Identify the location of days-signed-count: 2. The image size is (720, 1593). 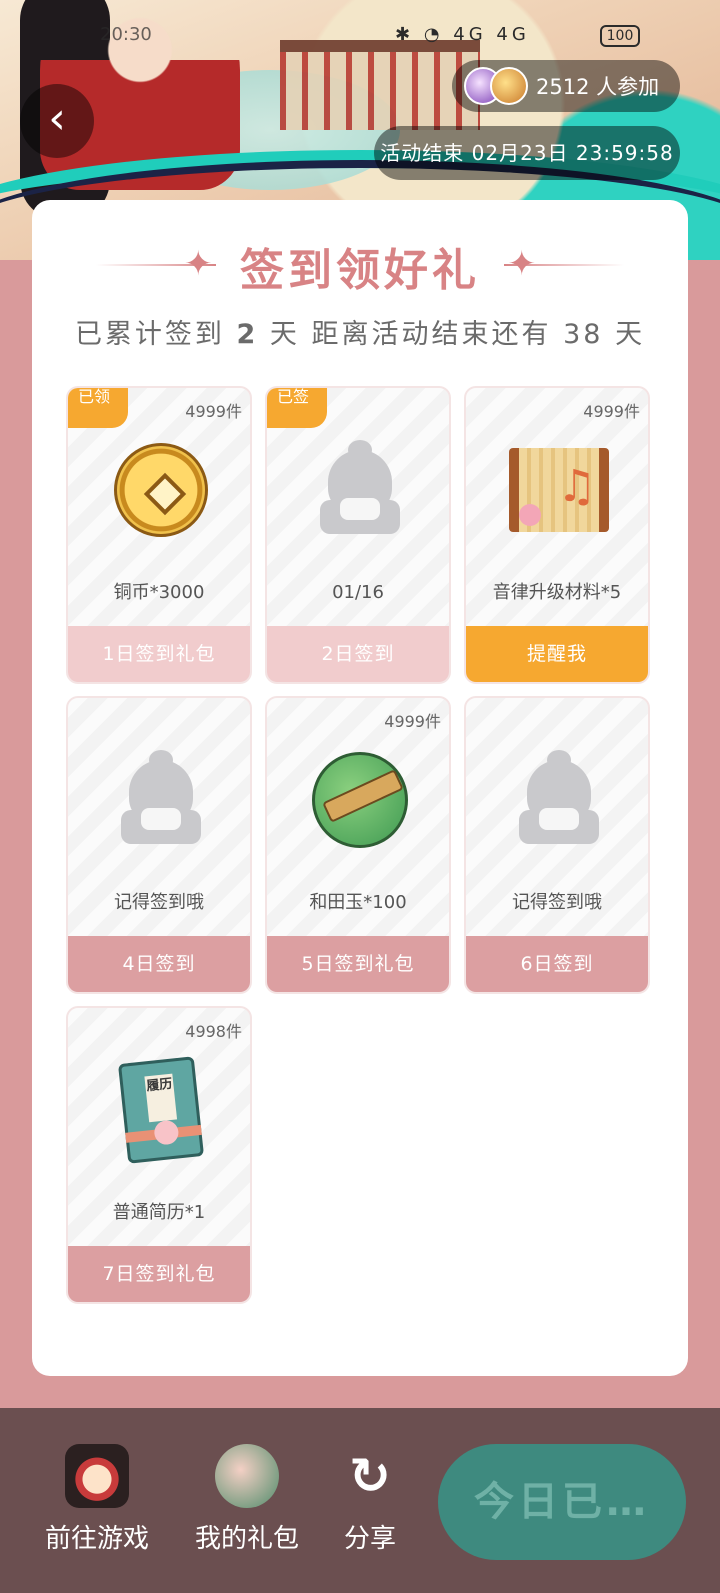
(247, 334).